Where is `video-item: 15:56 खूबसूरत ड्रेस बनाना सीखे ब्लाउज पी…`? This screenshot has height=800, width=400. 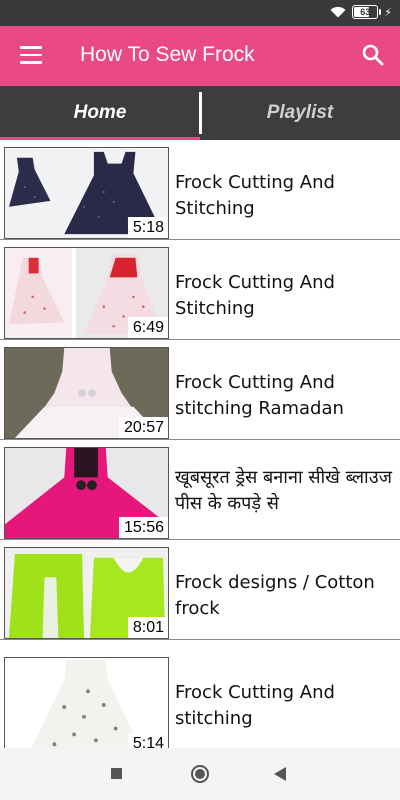
video-item: 15:56 खूबसूरत ड्रेस बनाना सीखे ब्लाउज पी… is located at coordinates (200, 490).